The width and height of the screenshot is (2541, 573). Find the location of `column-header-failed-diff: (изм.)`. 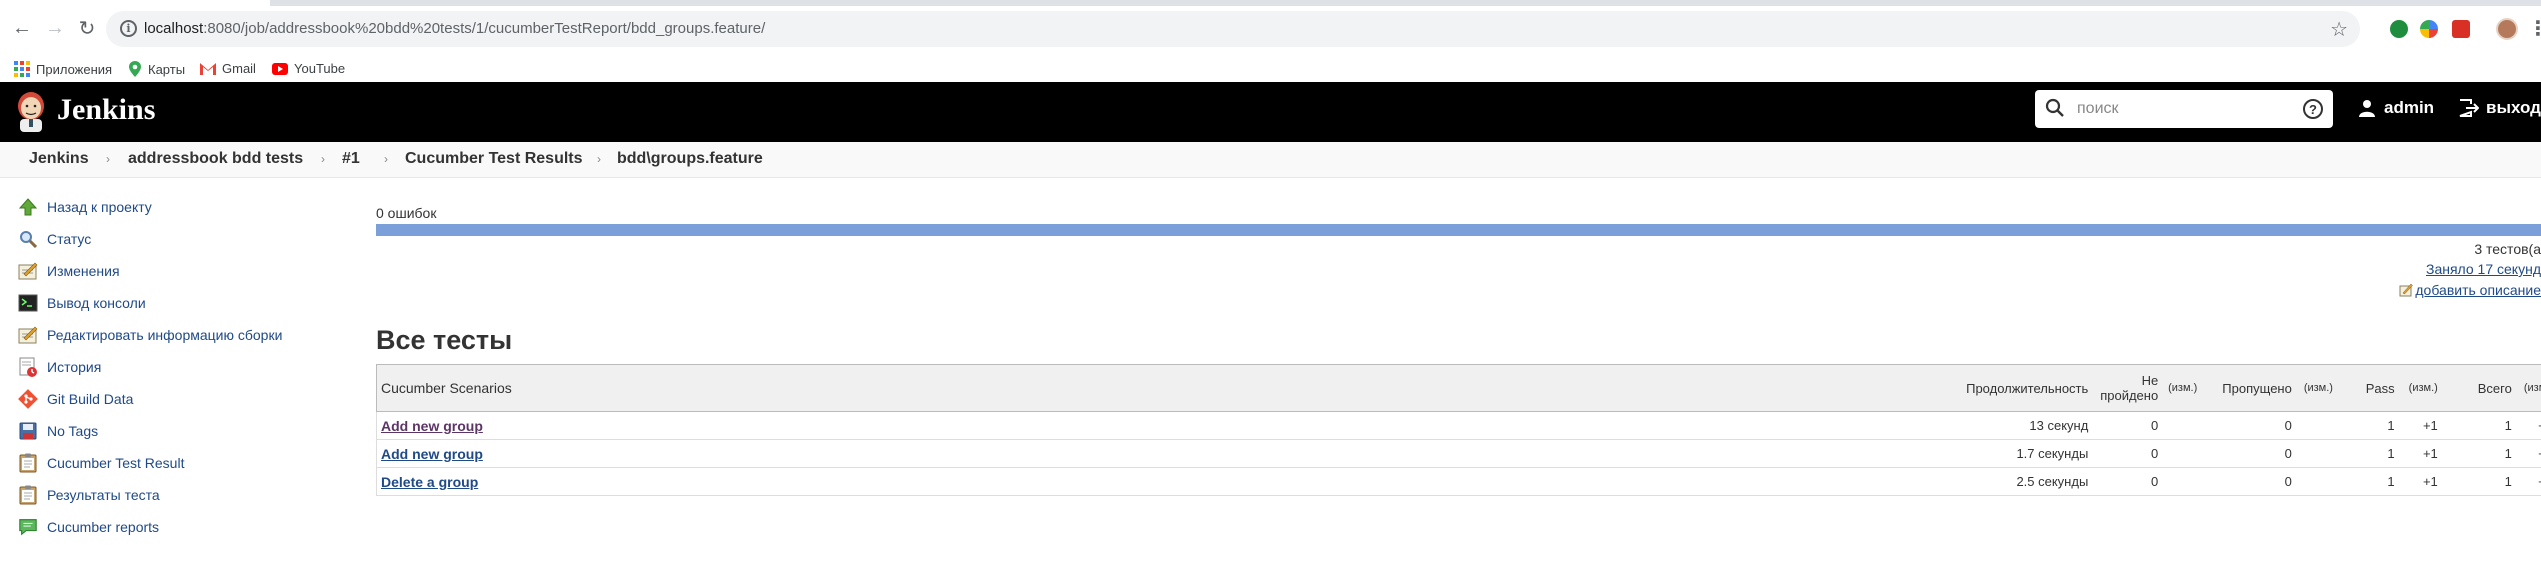

column-header-failed-diff: (изм.) is located at coordinates (2181, 388).